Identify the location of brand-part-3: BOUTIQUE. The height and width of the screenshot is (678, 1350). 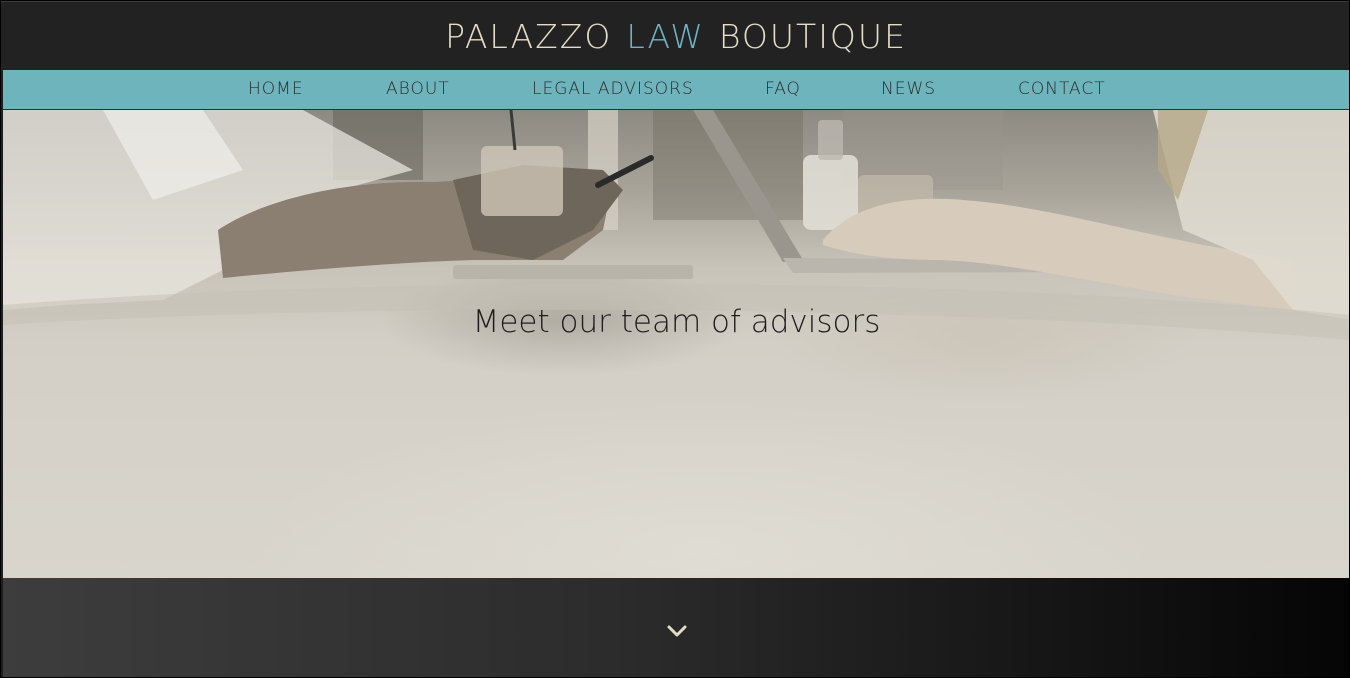
(812, 36).